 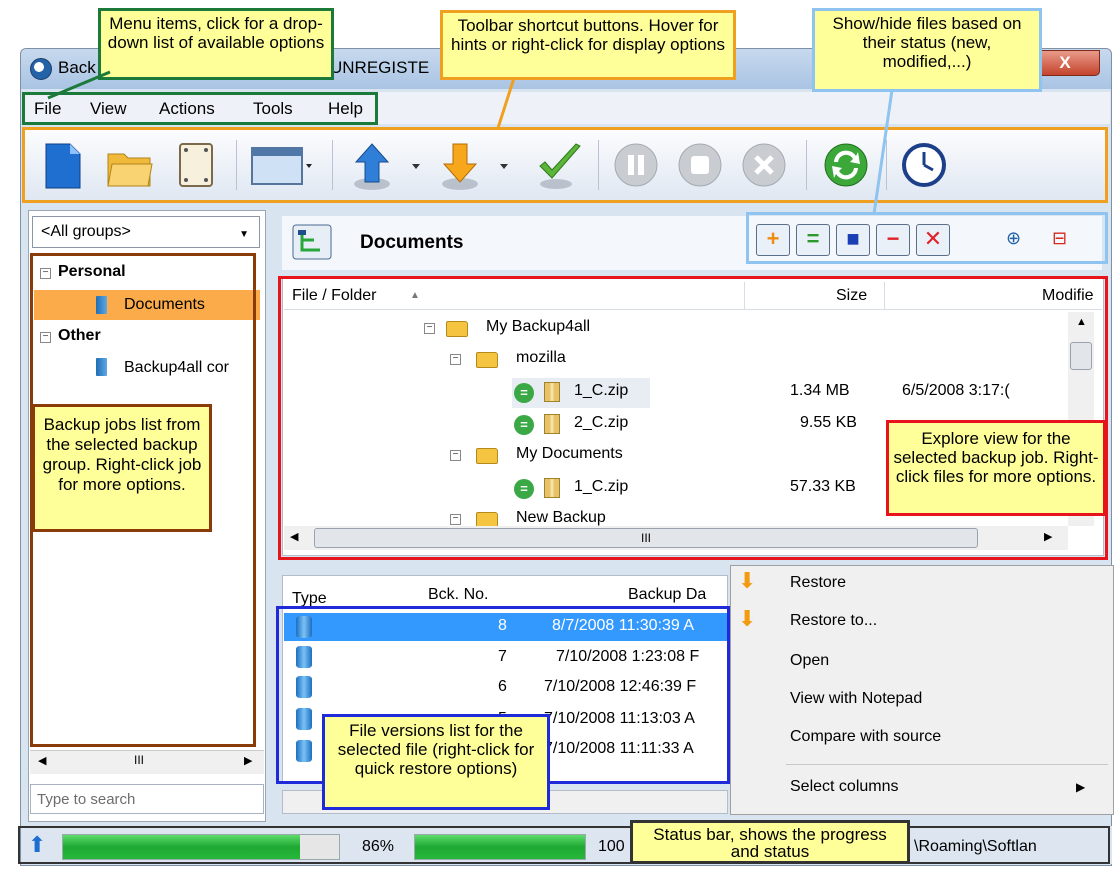 I want to click on explore-tree-icon, so click(x=312, y=242).